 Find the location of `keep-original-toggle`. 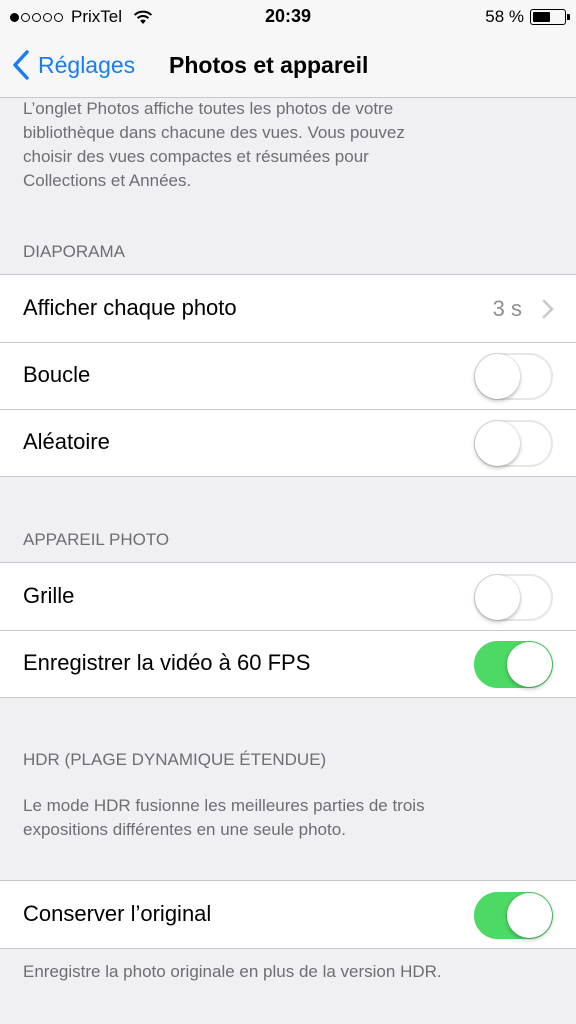

keep-original-toggle is located at coordinates (513, 915).